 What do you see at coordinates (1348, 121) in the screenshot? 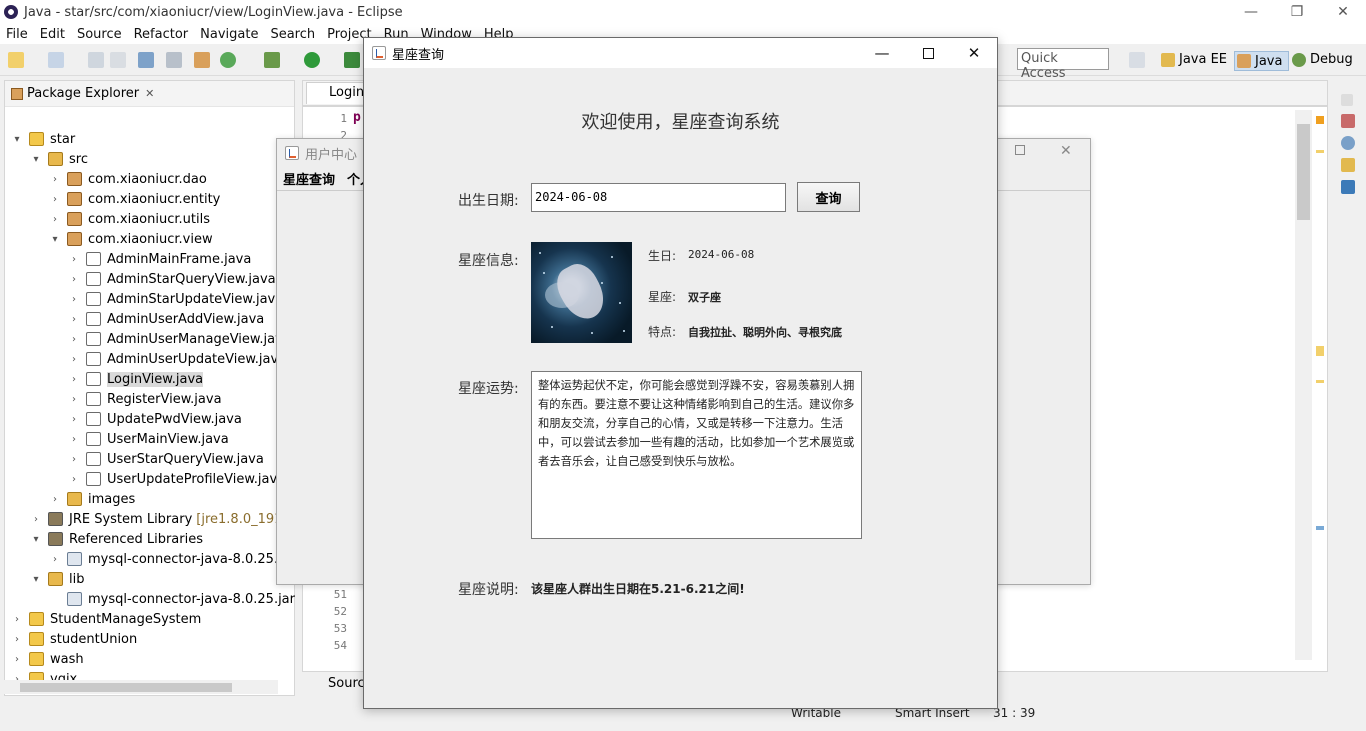
I see `problems-icon` at bounding box center [1348, 121].